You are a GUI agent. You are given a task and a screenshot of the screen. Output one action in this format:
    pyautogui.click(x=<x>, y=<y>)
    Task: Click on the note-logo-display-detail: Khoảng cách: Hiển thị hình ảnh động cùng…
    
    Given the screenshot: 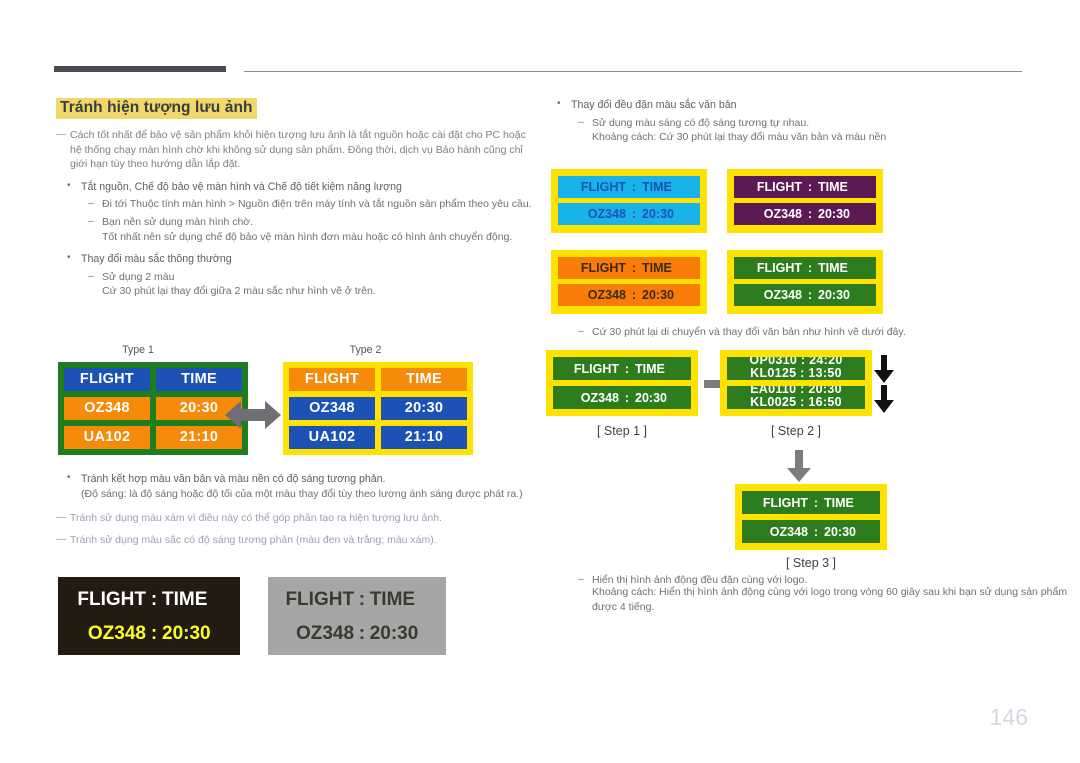 What is the action you would take?
    pyautogui.click(x=830, y=599)
    